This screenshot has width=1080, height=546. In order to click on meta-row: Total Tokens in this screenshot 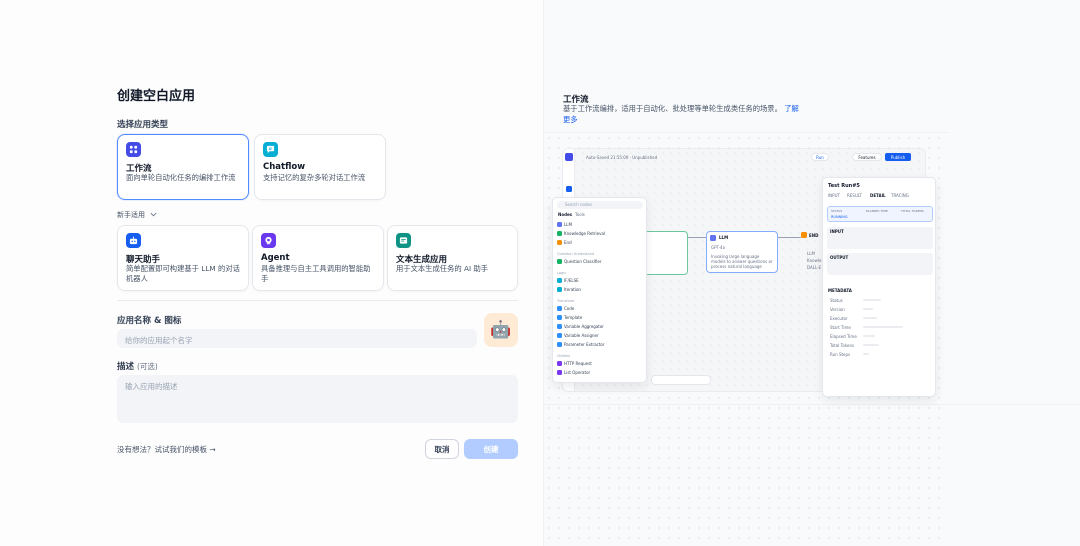, I will do `click(842, 345)`.